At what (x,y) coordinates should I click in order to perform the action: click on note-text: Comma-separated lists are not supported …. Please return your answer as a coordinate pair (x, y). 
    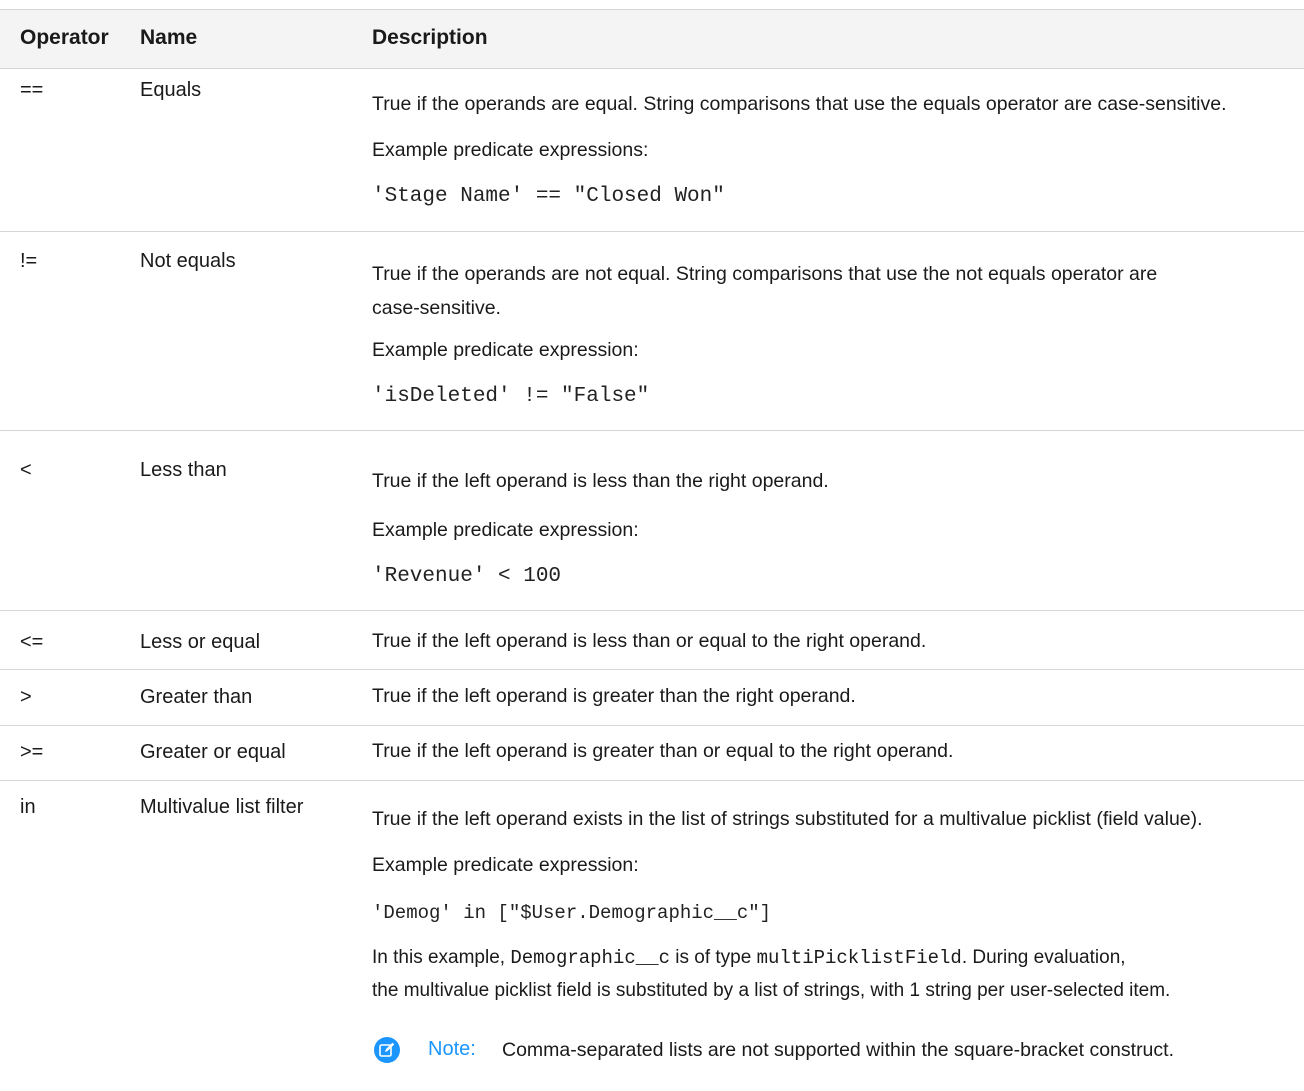
    Looking at the image, I should click on (838, 1050).